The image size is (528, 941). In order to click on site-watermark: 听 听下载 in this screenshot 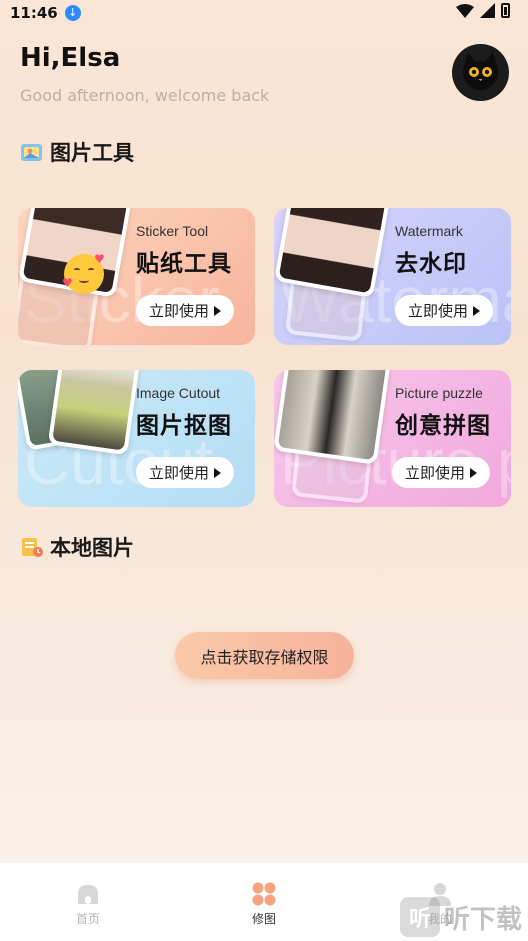, I will do `click(460, 917)`.